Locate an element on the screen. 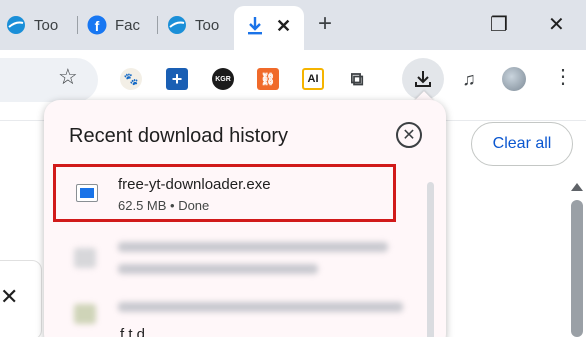 The height and width of the screenshot is (337, 586). tab-3: Too is located at coordinates (198, 25).